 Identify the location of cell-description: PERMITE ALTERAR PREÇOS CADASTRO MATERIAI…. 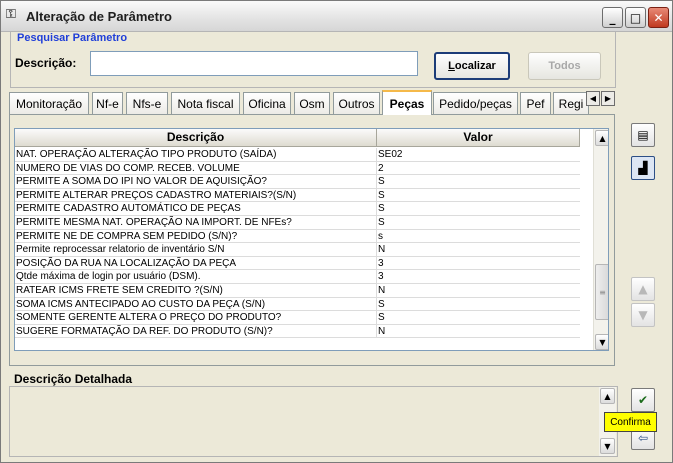
(196, 195).